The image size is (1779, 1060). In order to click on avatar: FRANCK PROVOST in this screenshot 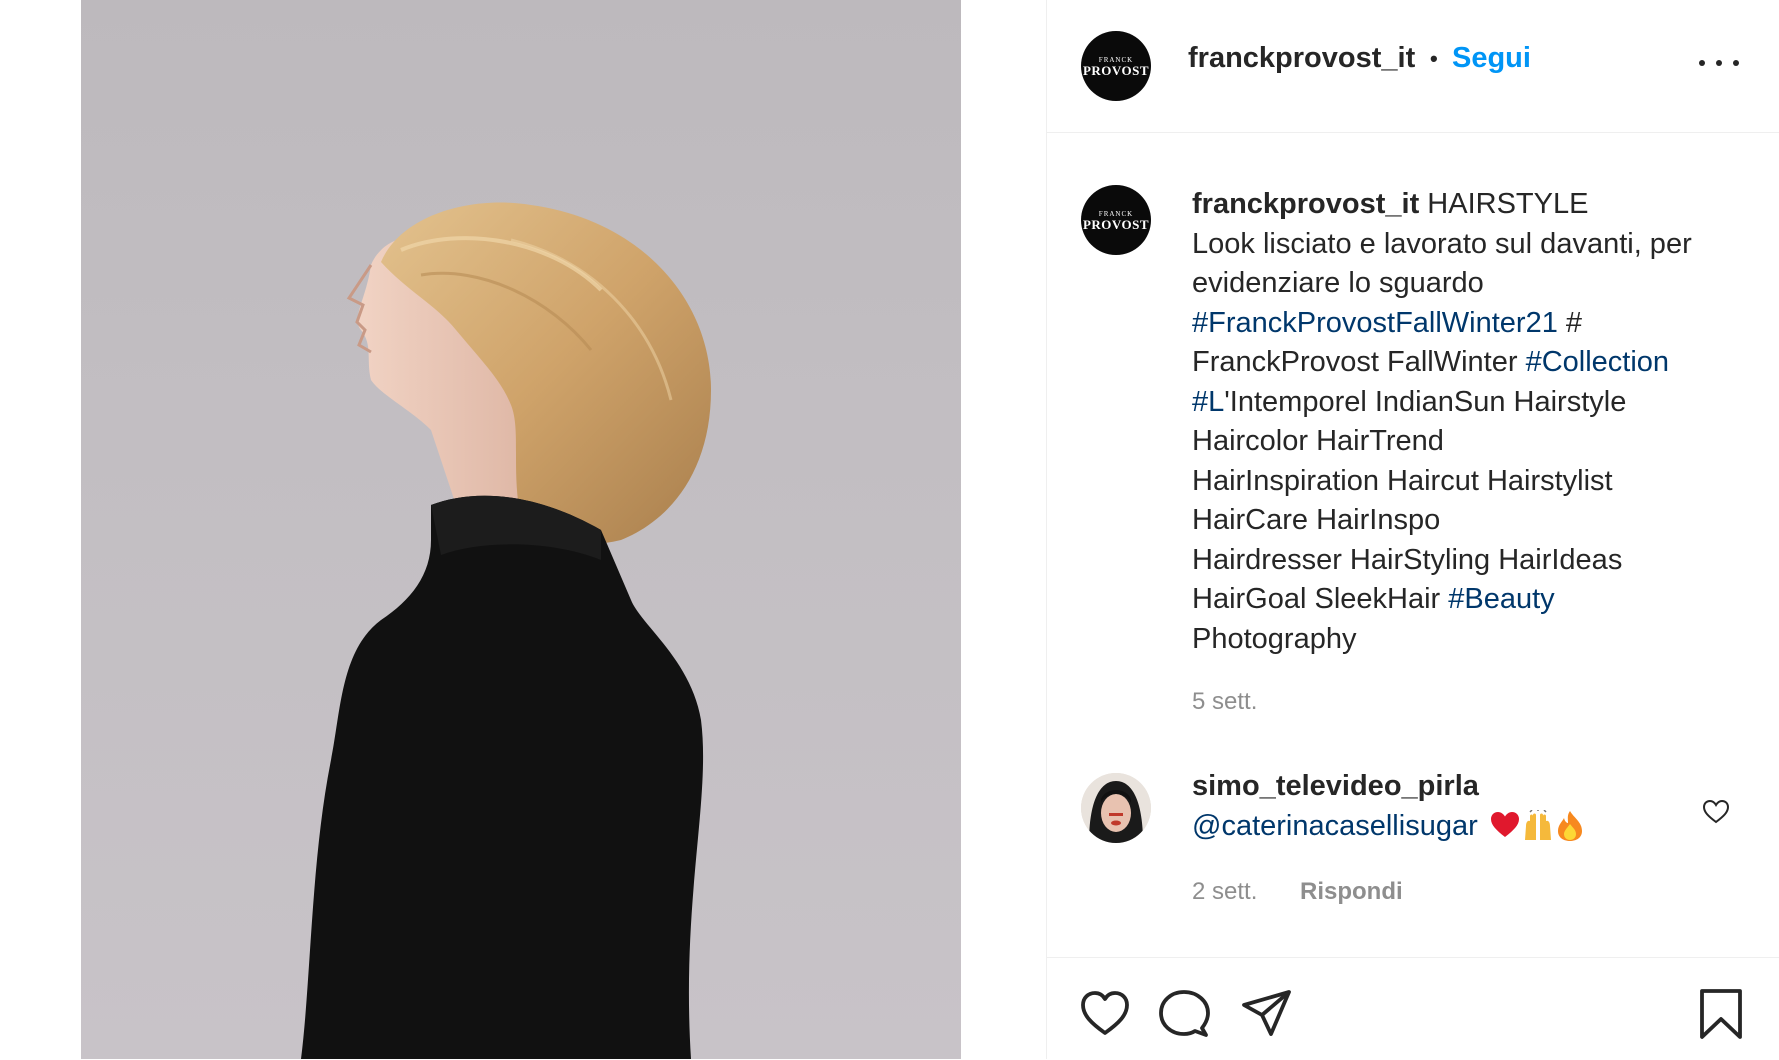, I will do `click(1116, 66)`.